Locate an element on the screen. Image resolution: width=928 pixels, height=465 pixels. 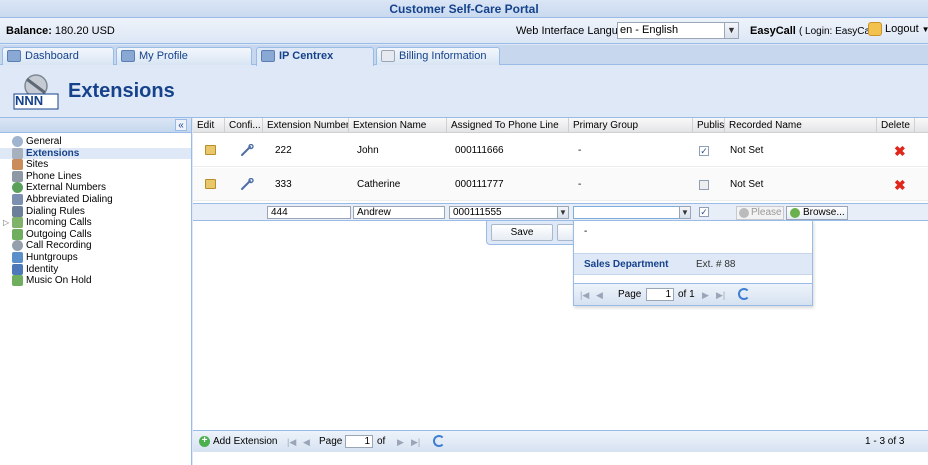
extensions-icon is located at coordinates (17, 153).